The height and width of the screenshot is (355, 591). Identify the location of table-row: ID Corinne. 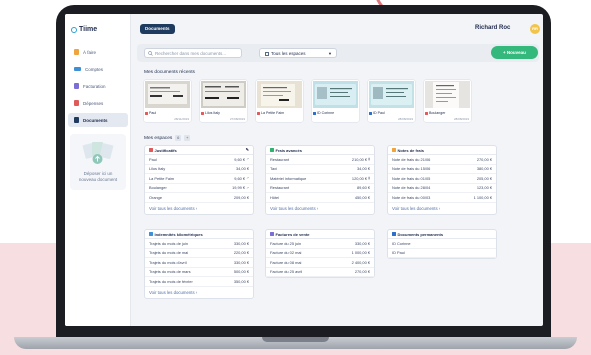
(442, 244).